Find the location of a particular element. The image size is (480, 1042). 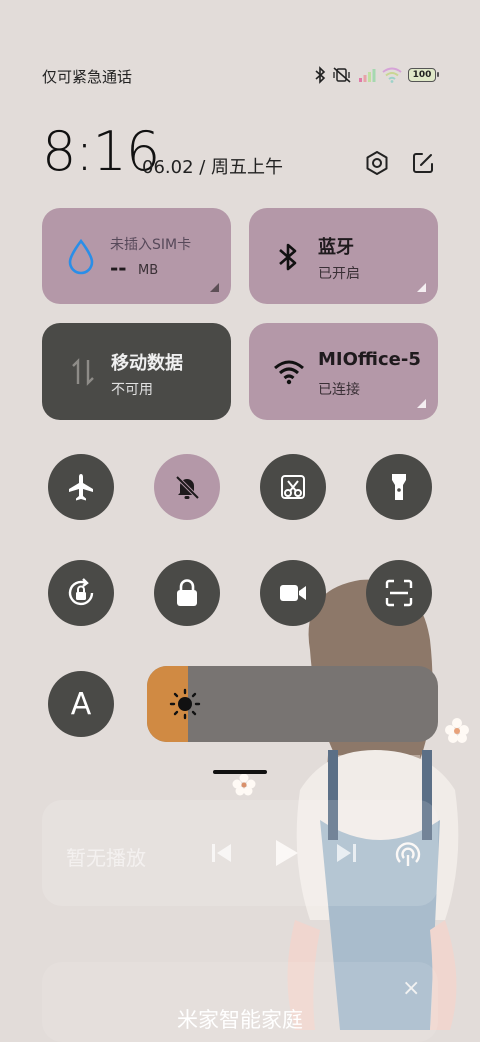

auto-rotate-toggle is located at coordinates (81, 593).